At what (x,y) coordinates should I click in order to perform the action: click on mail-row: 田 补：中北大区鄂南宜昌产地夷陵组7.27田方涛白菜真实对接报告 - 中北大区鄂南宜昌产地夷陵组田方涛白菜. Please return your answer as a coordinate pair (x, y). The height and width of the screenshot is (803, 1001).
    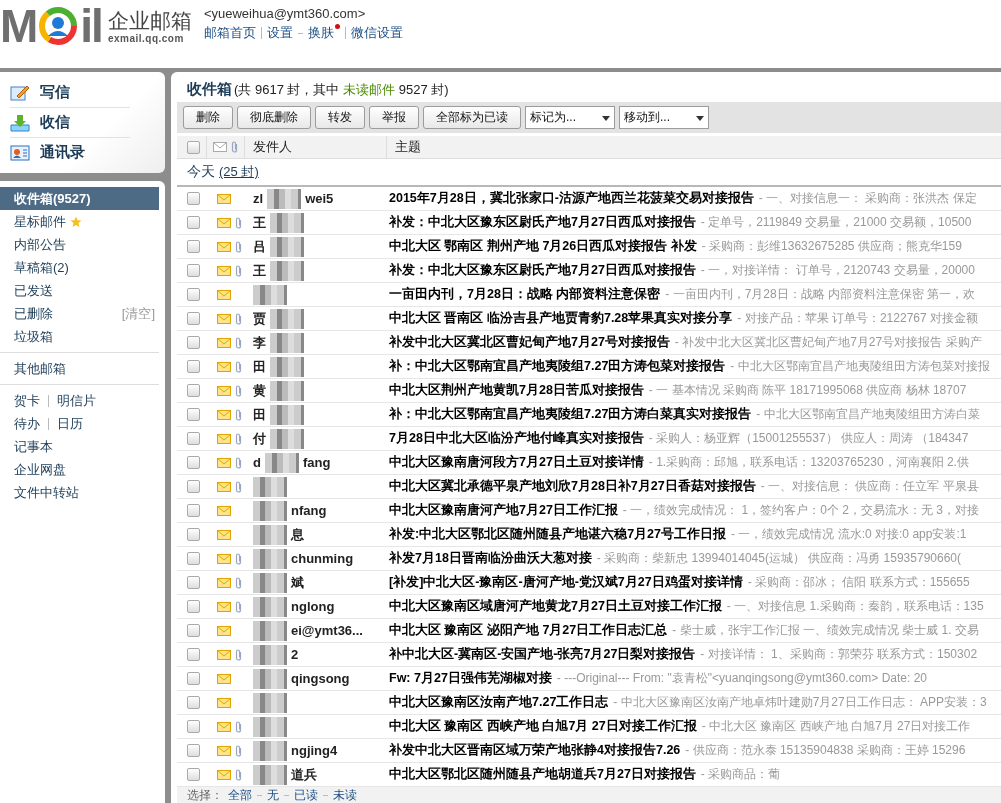
    Looking at the image, I should click on (589, 415).